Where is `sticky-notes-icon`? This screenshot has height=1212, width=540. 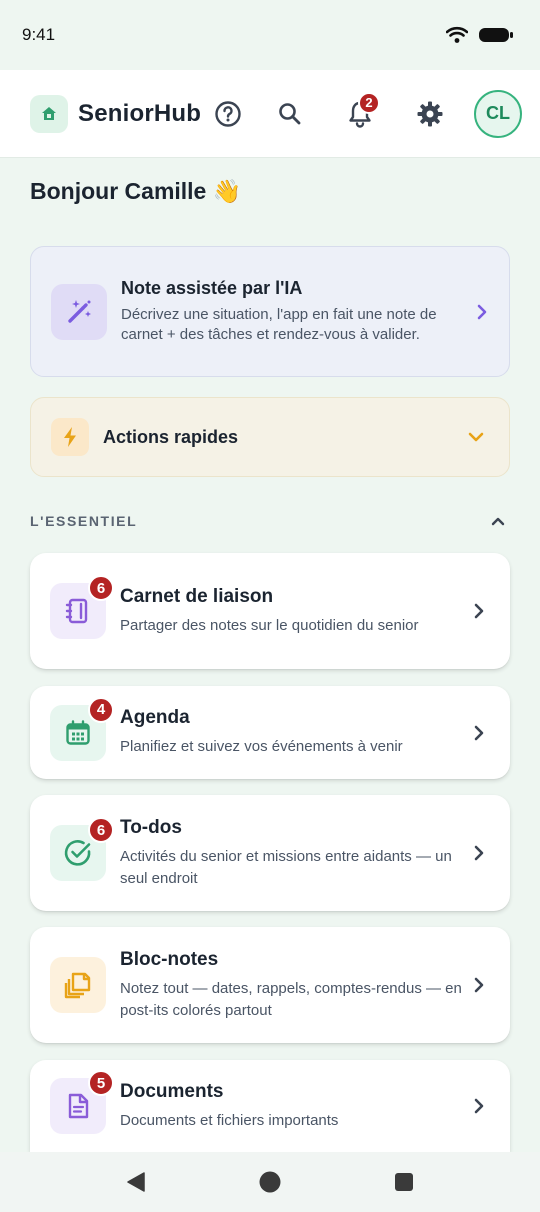
sticky-notes-icon is located at coordinates (77, 985).